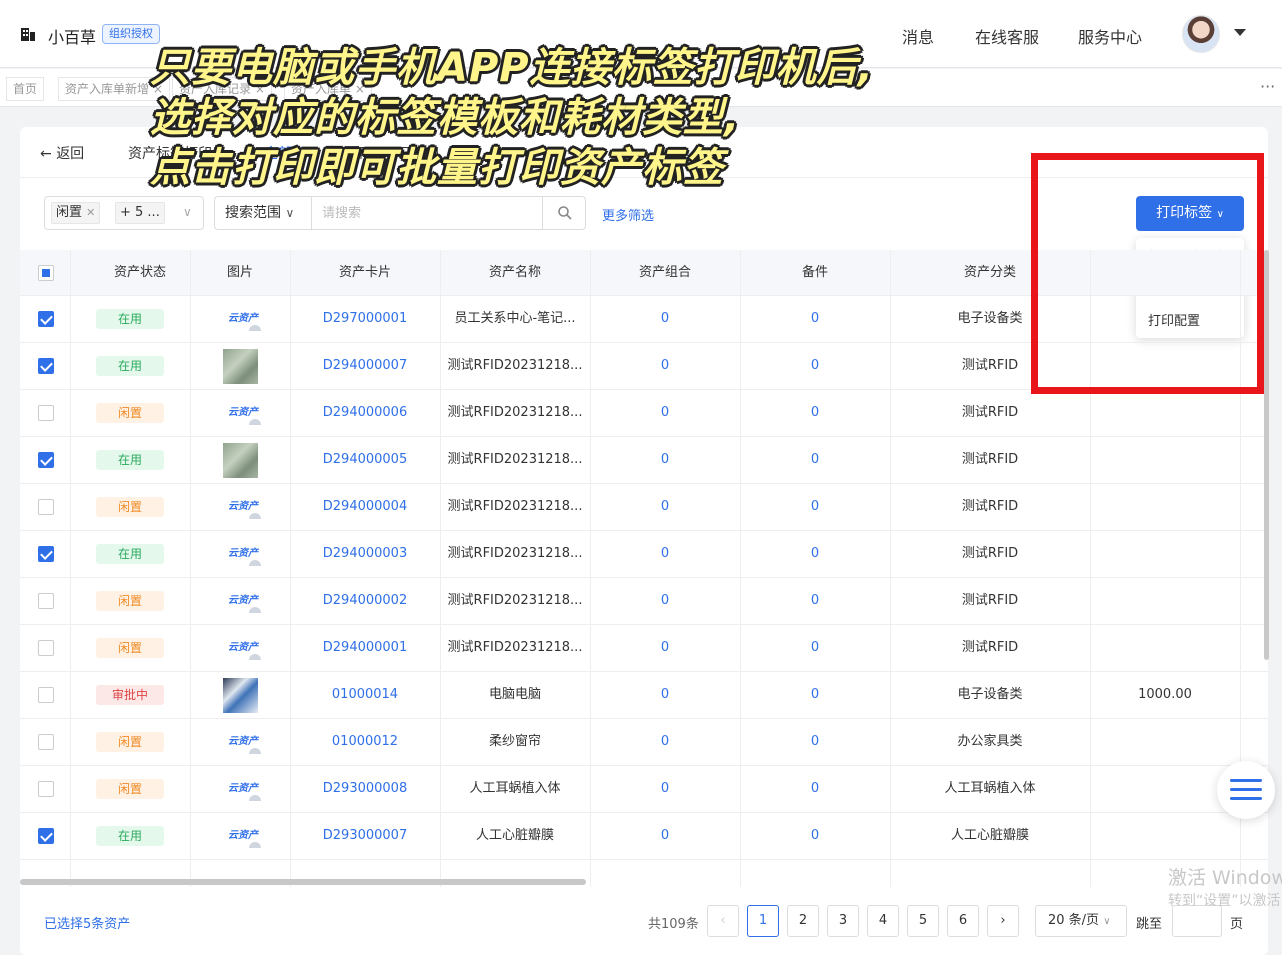 Image resolution: width=1282 pixels, height=955 pixels. I want to click on service-center-link: 服务中心, so click(1110, 36).